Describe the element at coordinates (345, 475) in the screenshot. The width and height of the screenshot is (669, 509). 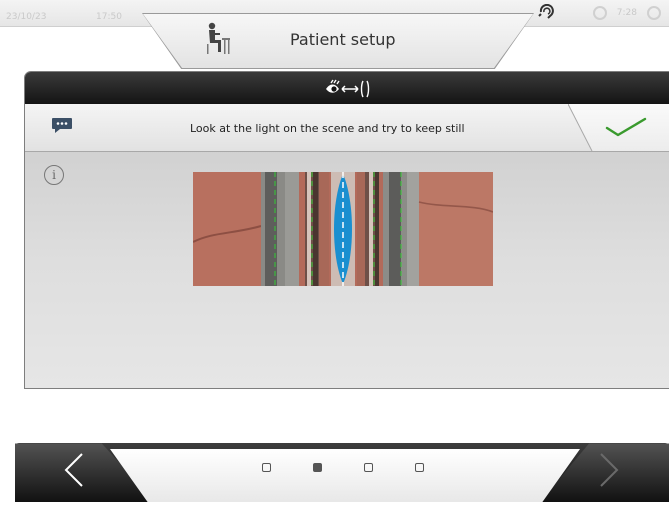
I see `page-indicator-area` at that location.